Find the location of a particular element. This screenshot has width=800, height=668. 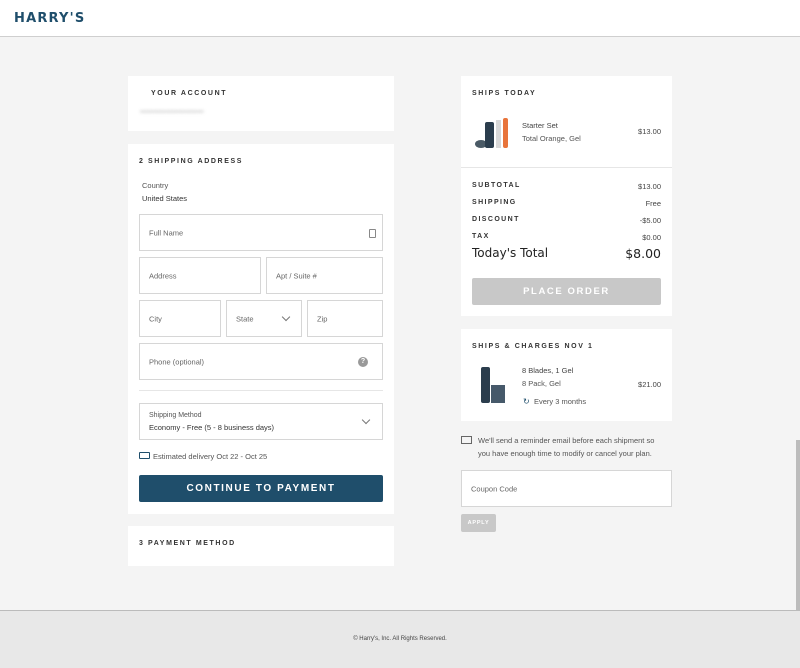

phone-placeholder: Phone (optional) is located at coordinates (177, 361).